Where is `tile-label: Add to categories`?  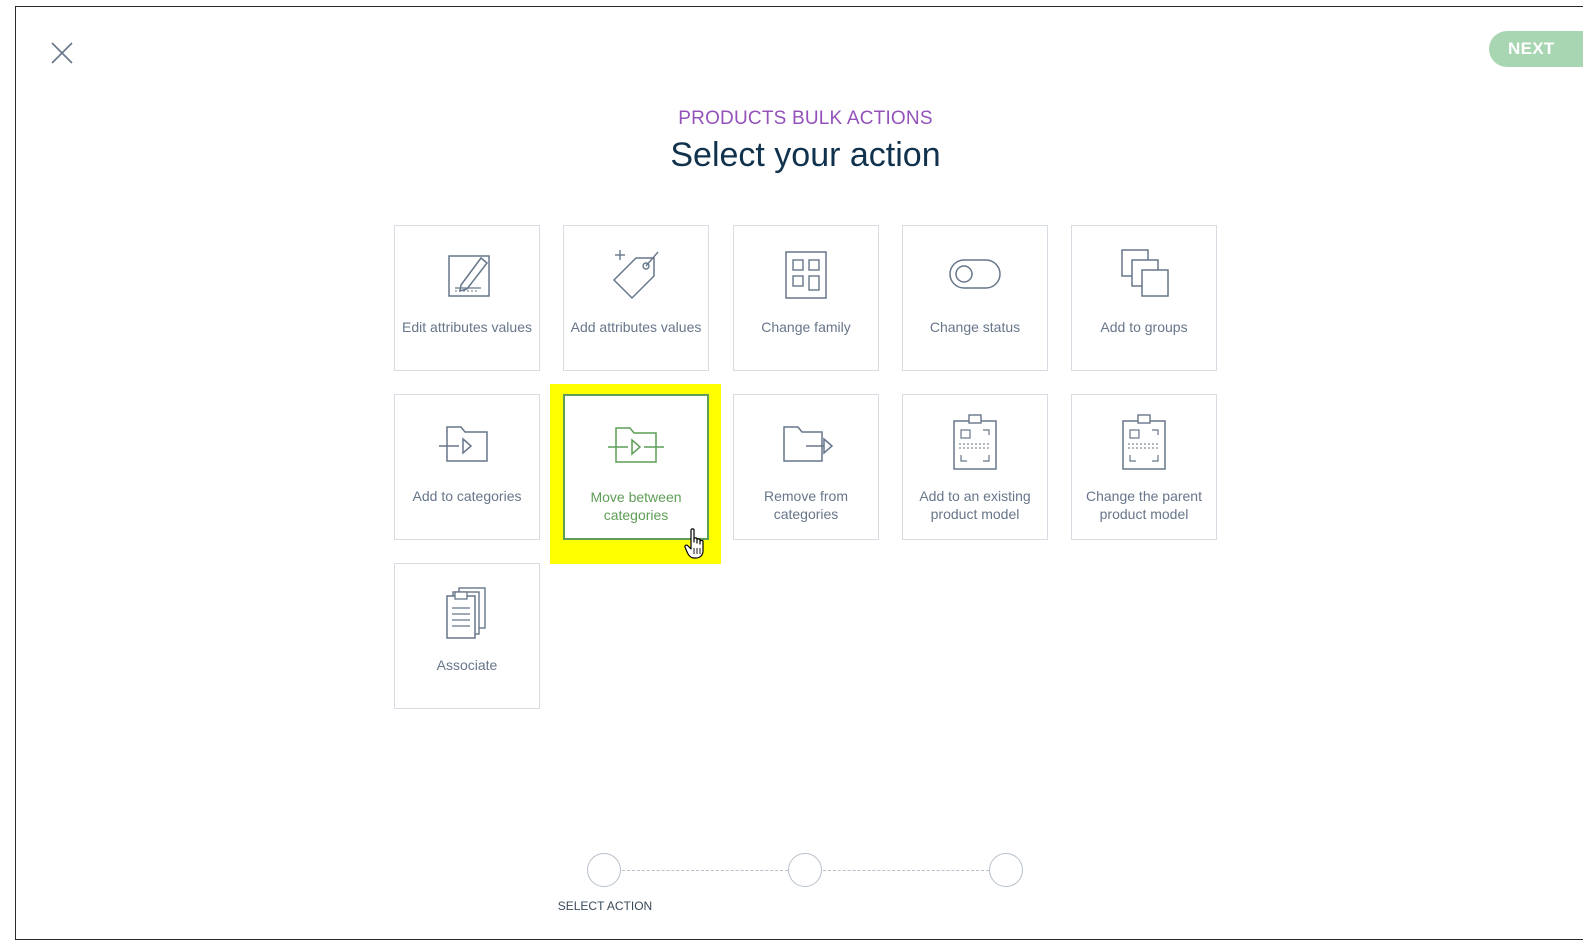
tile-label: Add to categories is located at coordinates (467, 496).